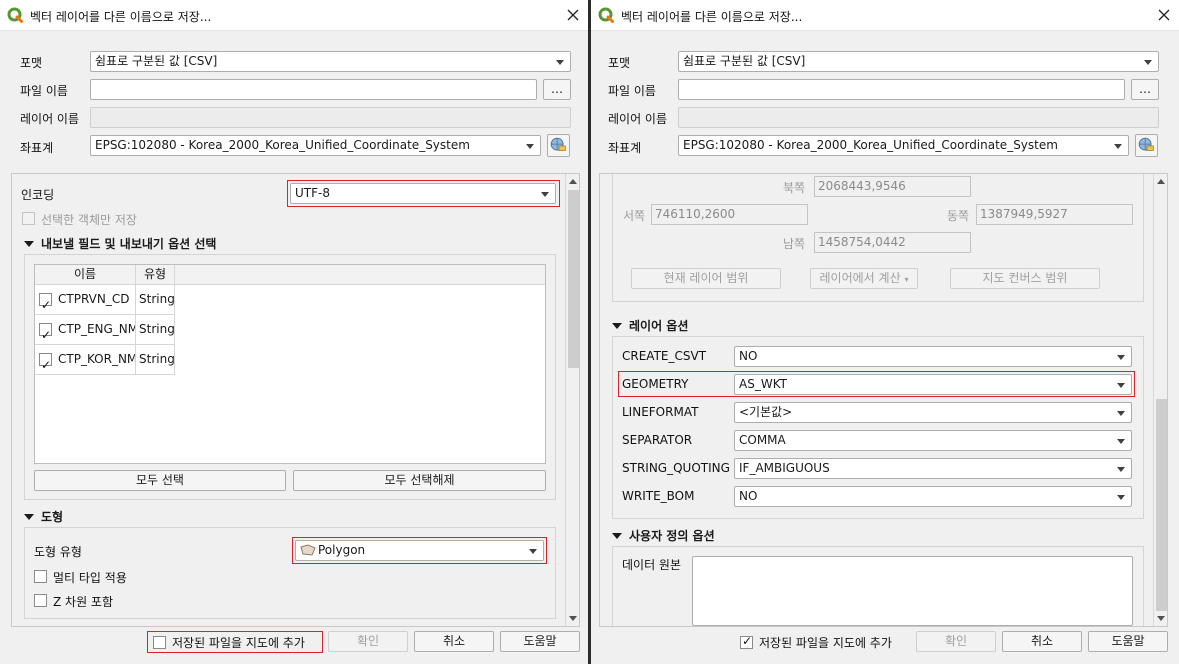 The width and height of the screenshot is (1179, 664). I want to click on east-label: 동쪽, so click(958, 216).